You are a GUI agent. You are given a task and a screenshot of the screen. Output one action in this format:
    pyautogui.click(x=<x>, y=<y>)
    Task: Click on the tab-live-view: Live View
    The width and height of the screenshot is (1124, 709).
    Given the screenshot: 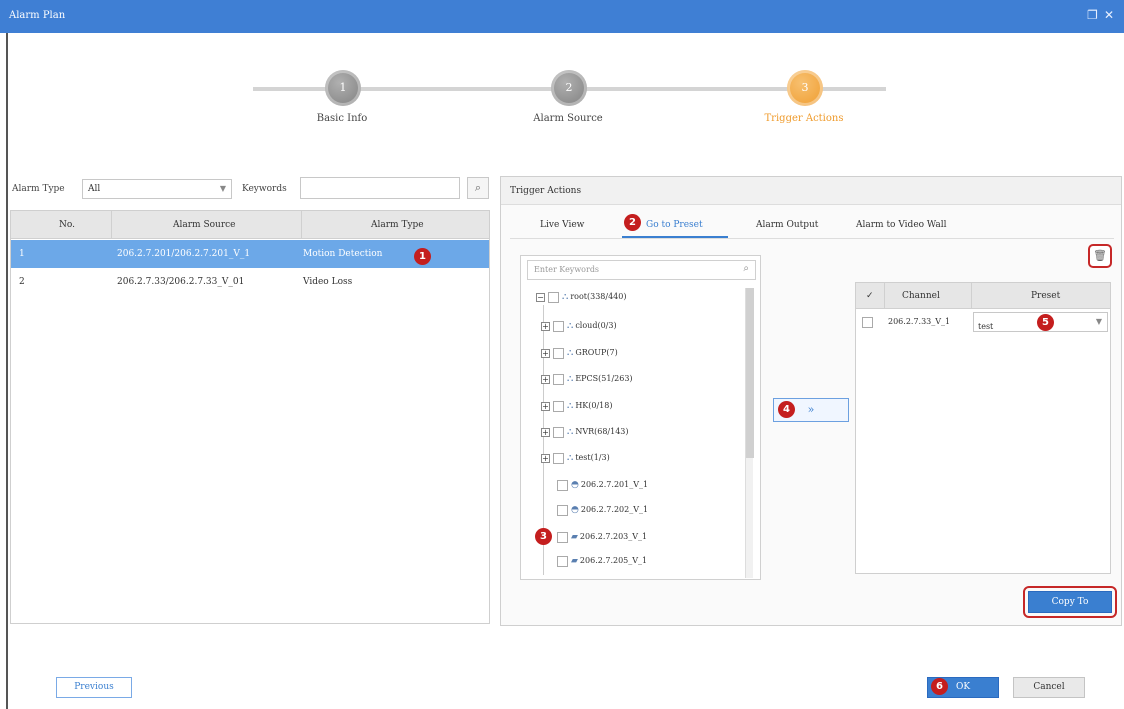 What is the action you would take?
    pyautogui.click(x=562, y=225)
    